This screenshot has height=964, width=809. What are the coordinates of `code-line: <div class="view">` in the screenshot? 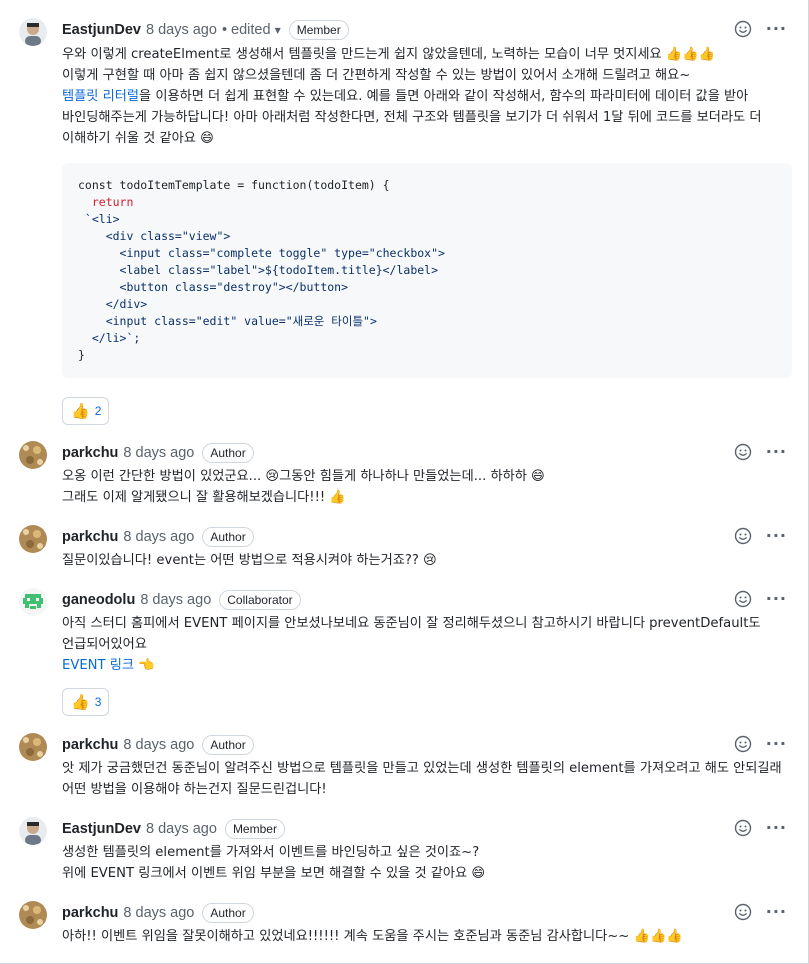 It's located at (154, 236).